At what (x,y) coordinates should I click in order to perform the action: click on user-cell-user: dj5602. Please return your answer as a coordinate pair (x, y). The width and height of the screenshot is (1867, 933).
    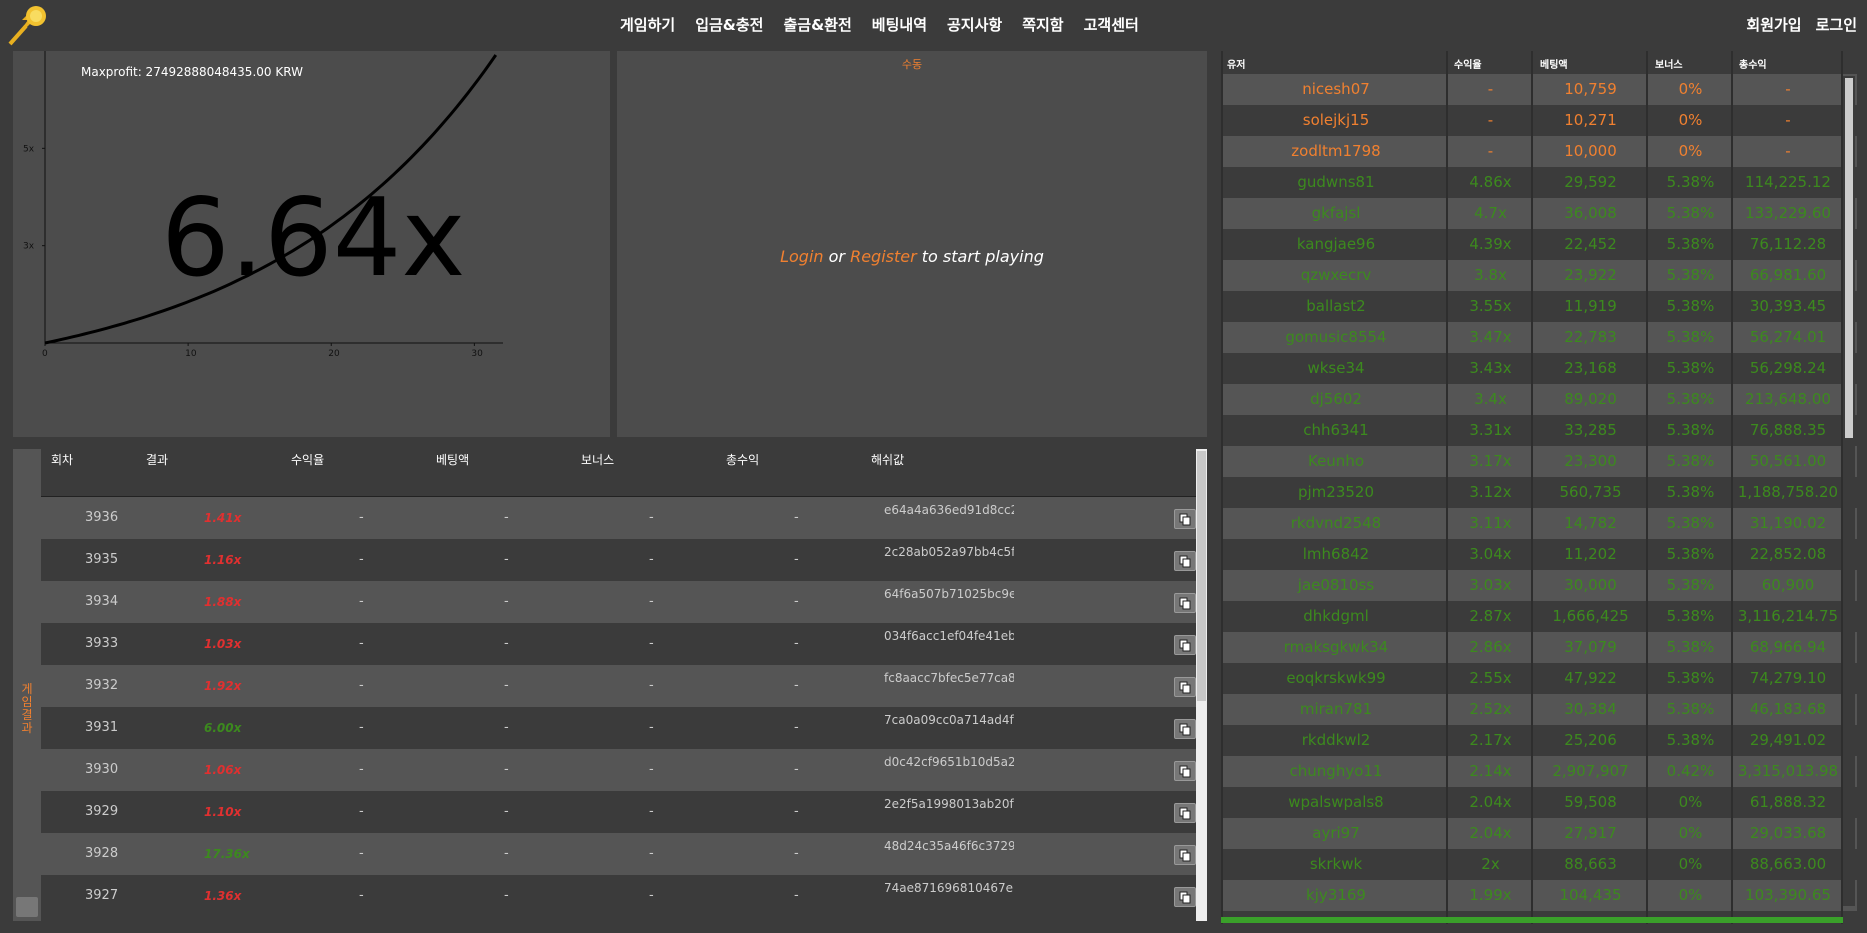
    Looking at the image, I should click on (1336, 399).